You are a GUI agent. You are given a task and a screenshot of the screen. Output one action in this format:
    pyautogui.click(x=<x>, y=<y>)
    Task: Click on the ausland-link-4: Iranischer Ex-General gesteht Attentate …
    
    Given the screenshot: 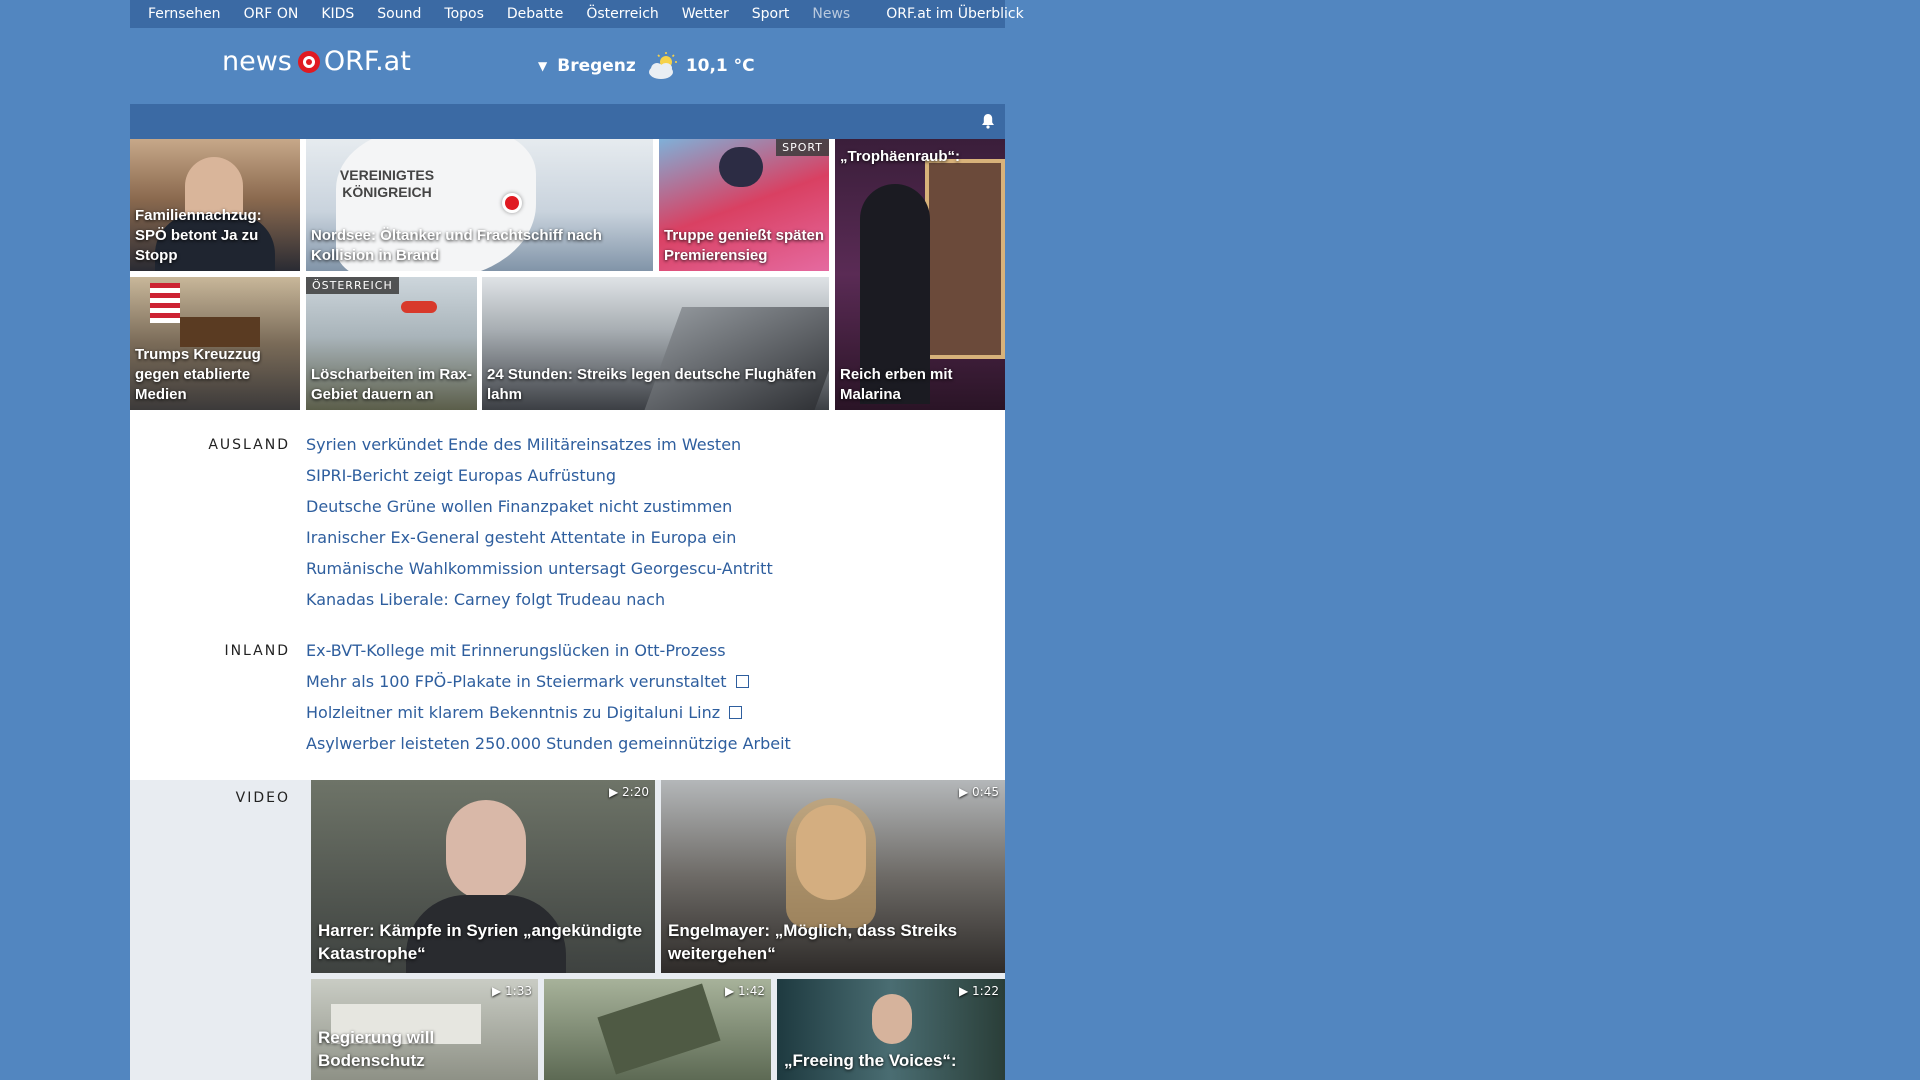 What is the action you would take?
    pyautogui.click(x=521, y=537)
    